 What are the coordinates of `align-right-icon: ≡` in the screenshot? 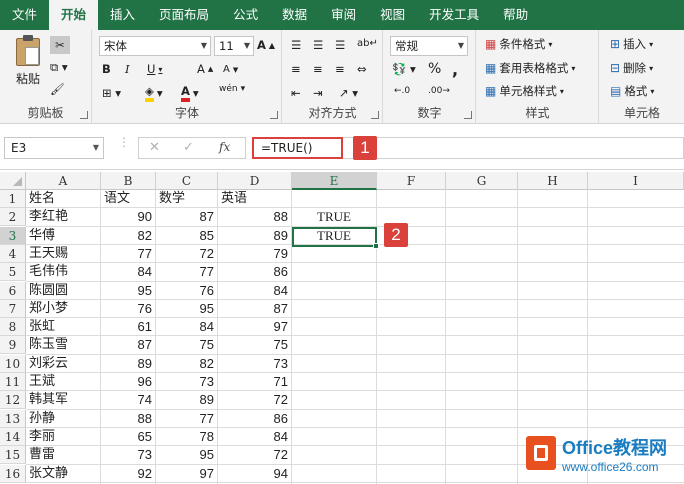 It's located at (340, 69).